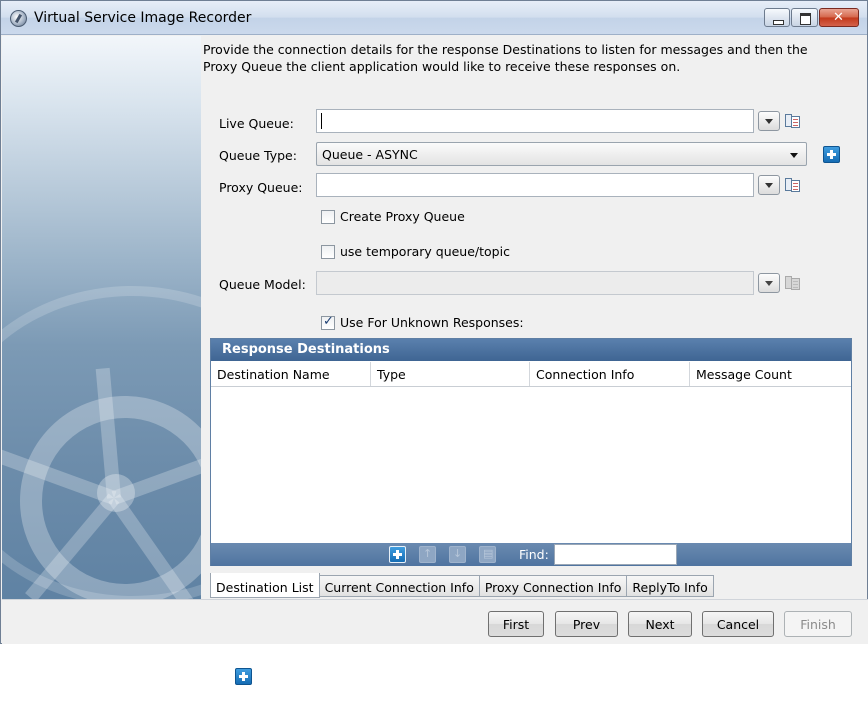  Describe the element at coordinates (435, 621) in the screenshot. I see `wizard-footer: First Prev Next Cancel Finish` at that location.